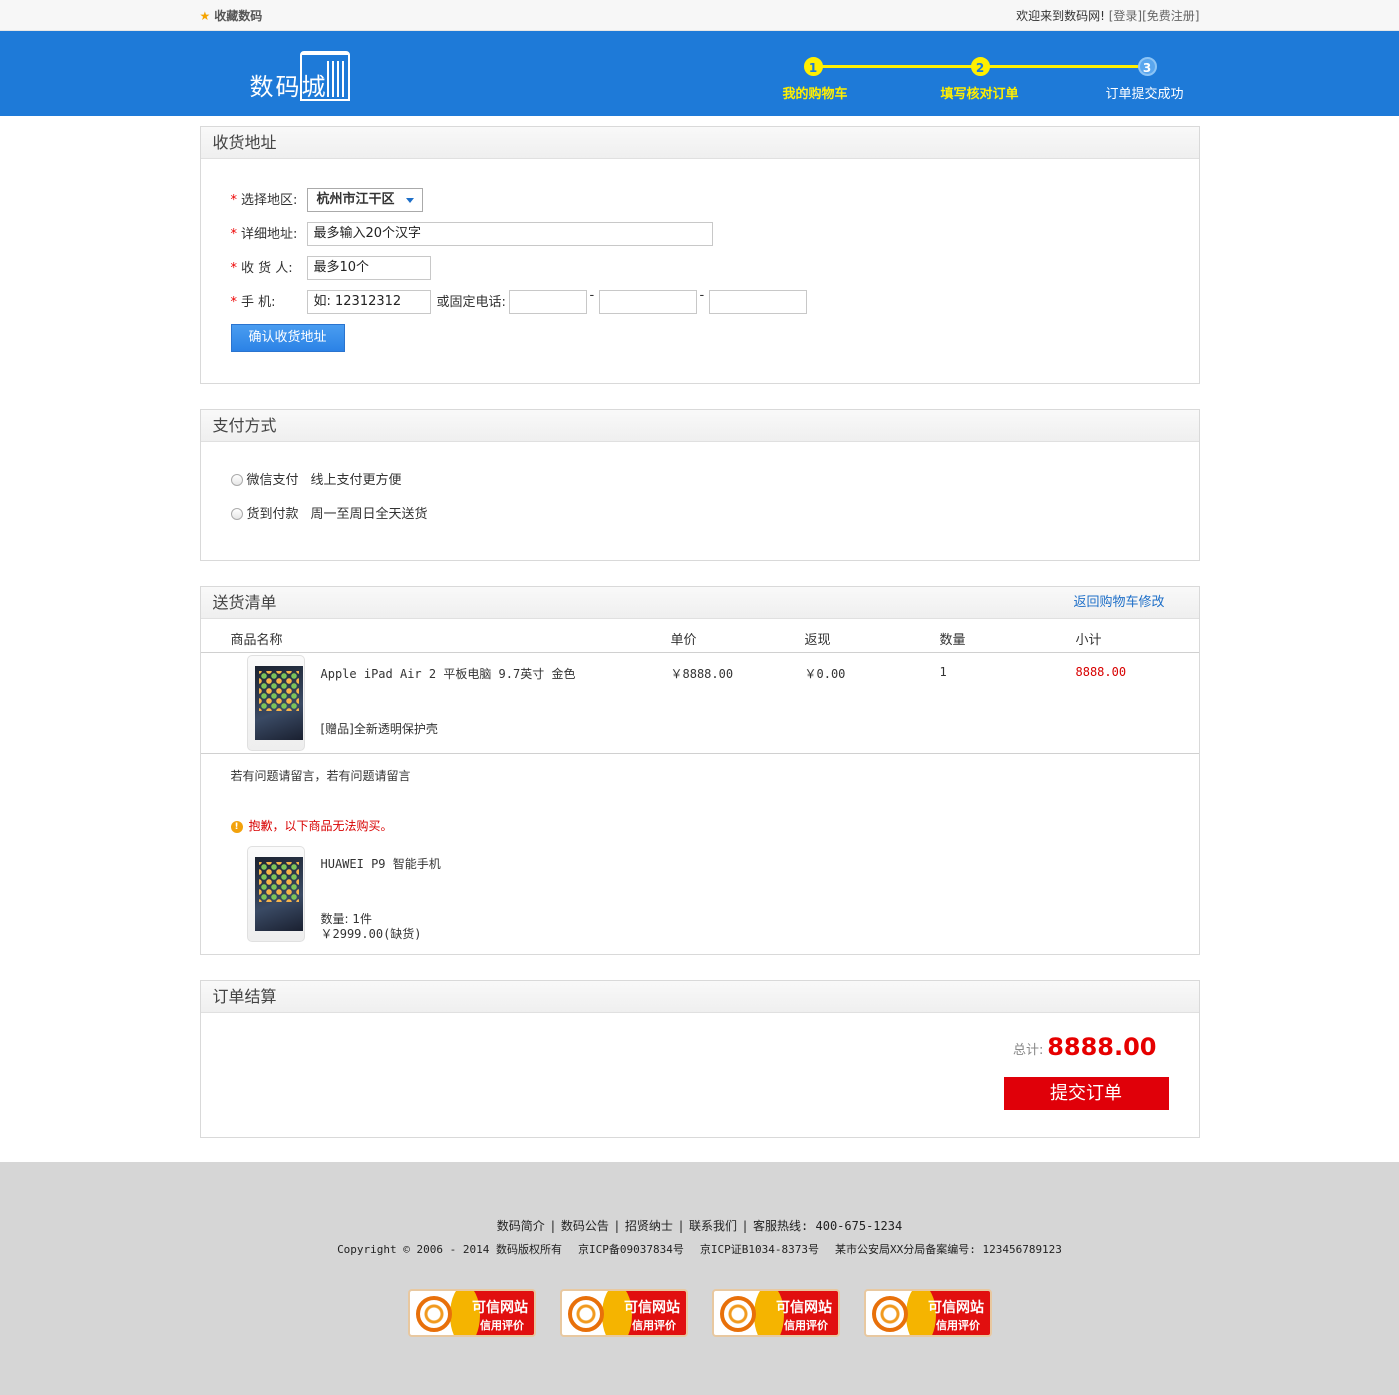  What do you see at coordinates (364, 200) in the screenshot?
I see `region-select: 杭州市江干区` at bounding box center [364, 200].